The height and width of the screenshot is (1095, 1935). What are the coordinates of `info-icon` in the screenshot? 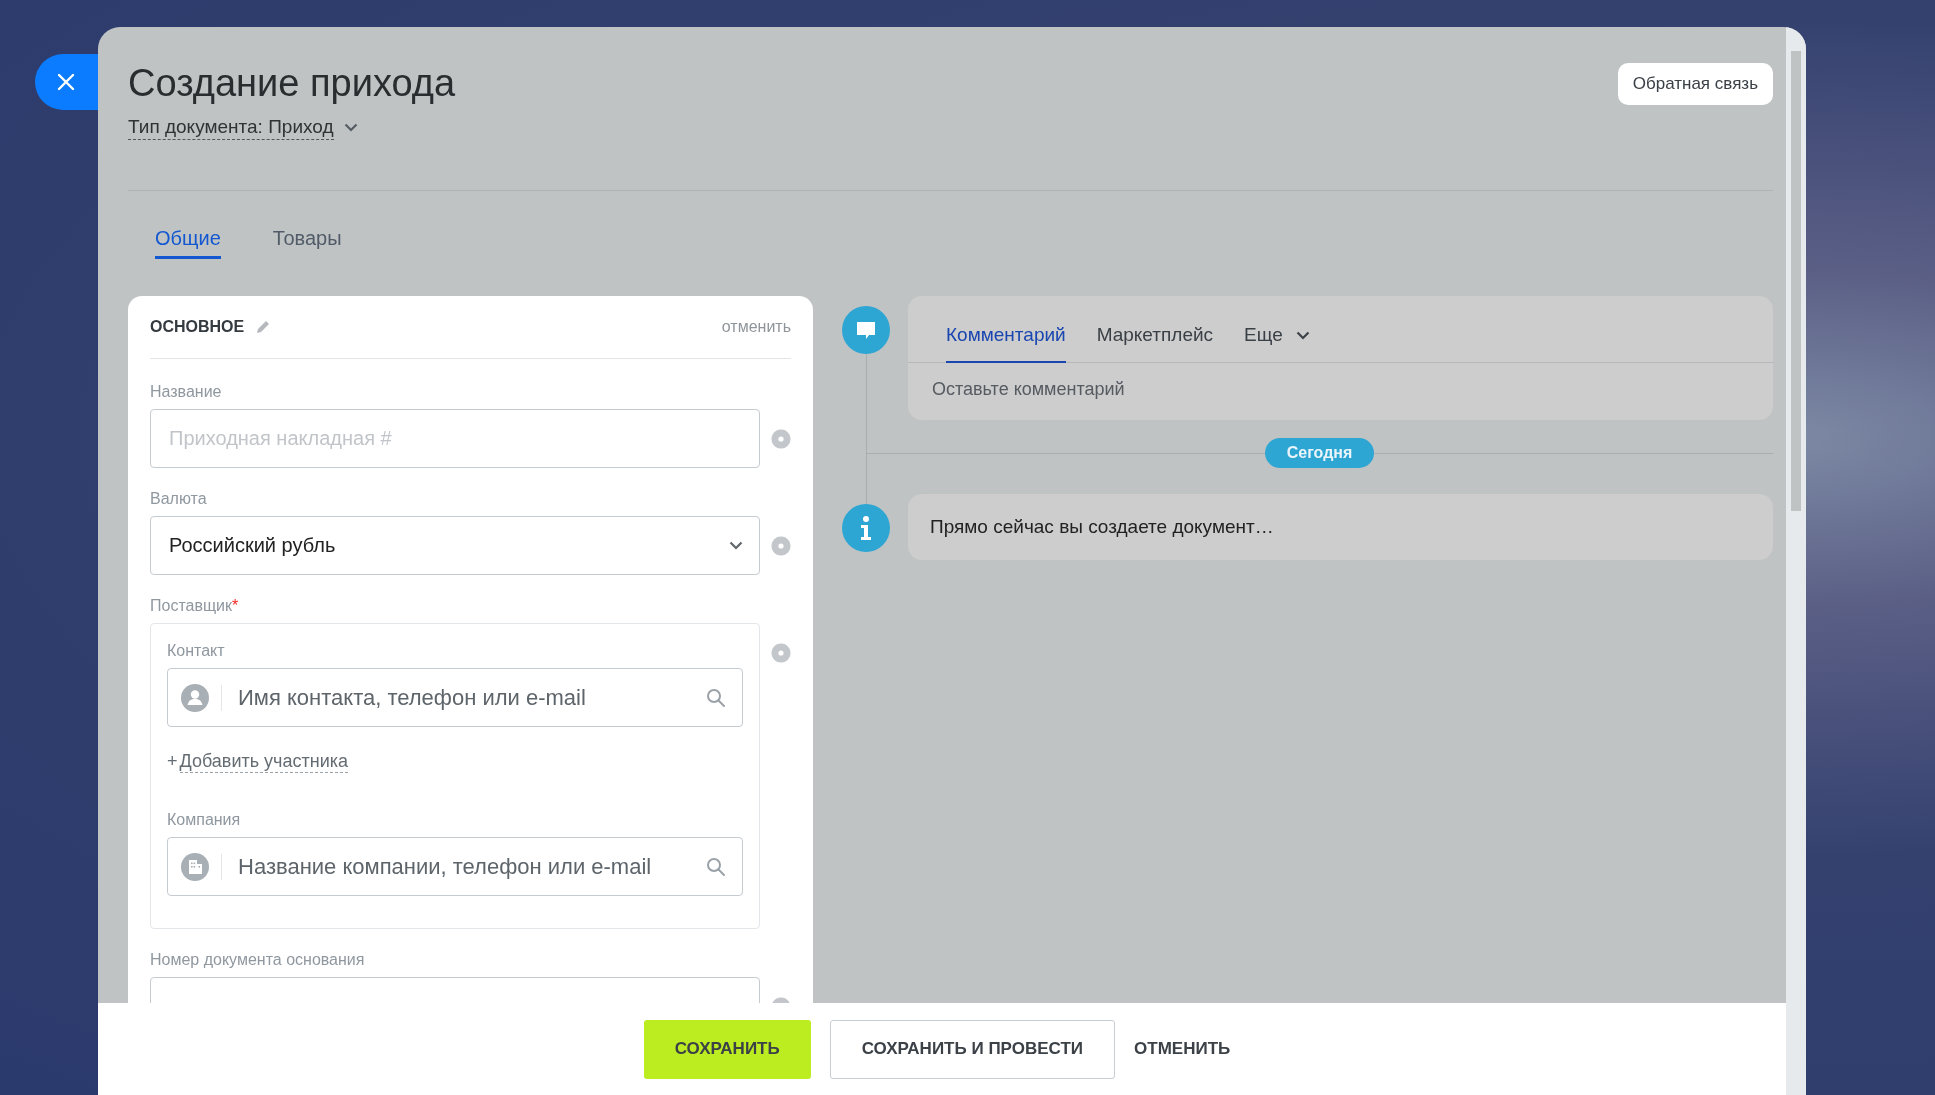 It's located at (866, 528).